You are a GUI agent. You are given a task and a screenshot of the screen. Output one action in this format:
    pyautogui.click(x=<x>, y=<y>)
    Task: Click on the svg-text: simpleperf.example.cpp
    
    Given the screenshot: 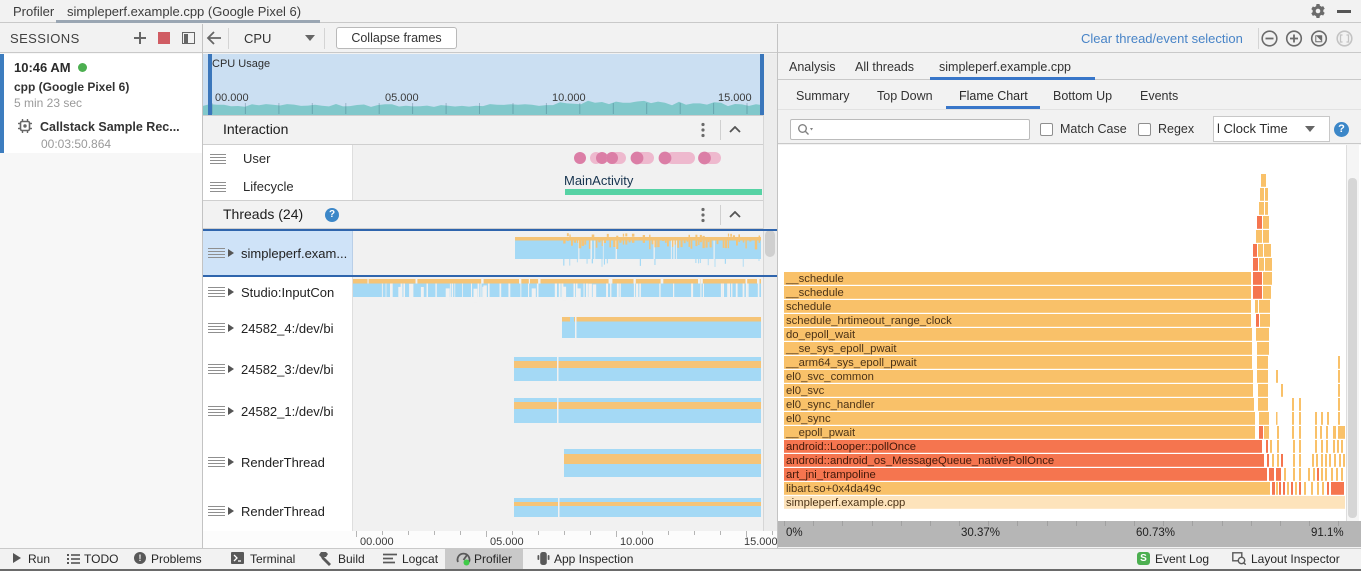 What is the action you would take?
    pyautogui.click(x=845, y=503)
    